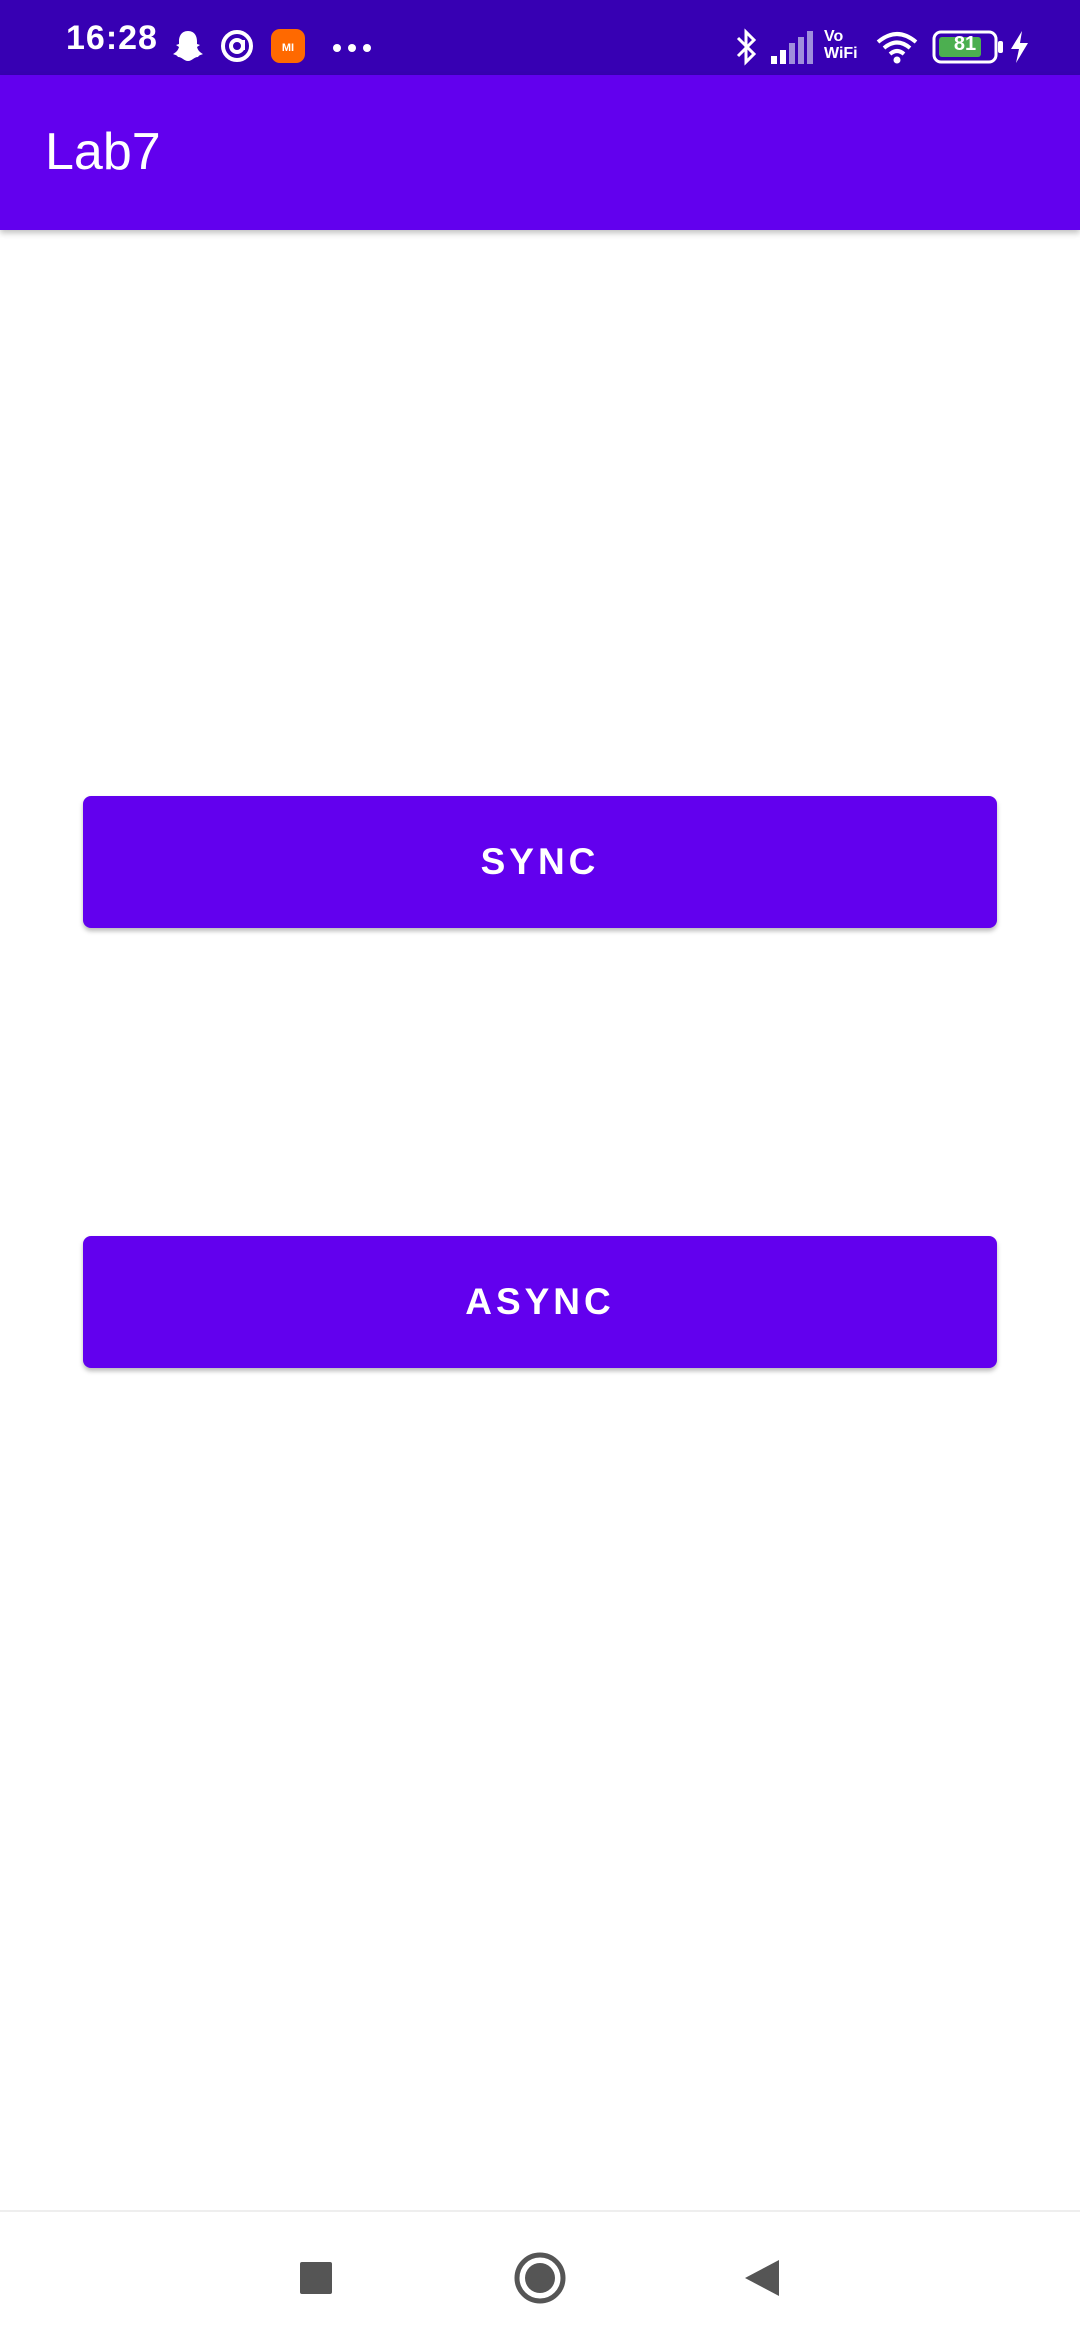 The height and width of the screenshot is (2342, 1080). I want to click on status-bar: 16:28 MI Vo WiFi 81, so click(540, 37).